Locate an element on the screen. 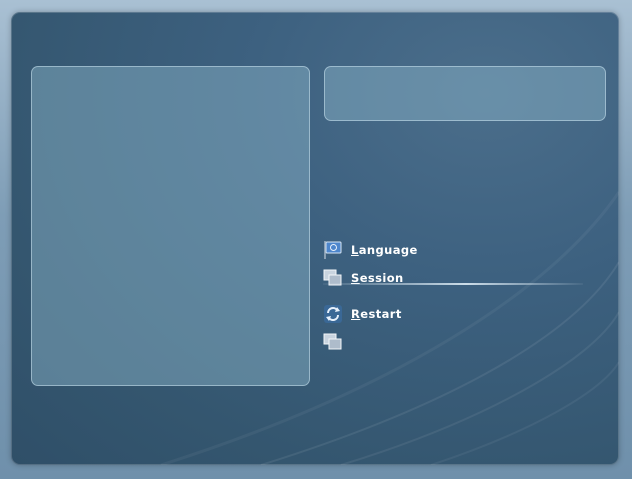 This screenshot has width=632, height=479. session-windows-icon is located at coordinates (333, 278).